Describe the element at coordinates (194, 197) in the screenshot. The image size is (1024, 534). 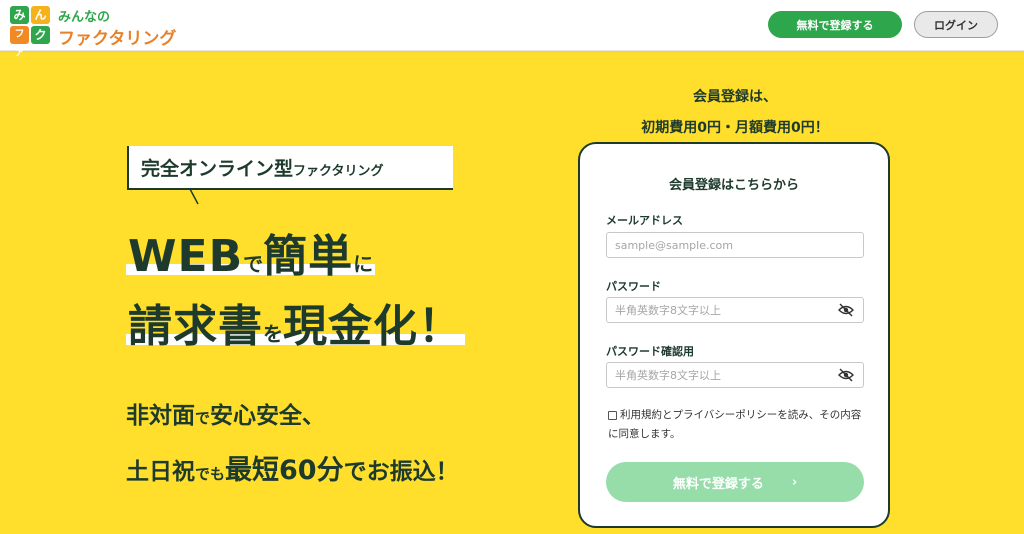
I see `badge-tail-icon` at that location.